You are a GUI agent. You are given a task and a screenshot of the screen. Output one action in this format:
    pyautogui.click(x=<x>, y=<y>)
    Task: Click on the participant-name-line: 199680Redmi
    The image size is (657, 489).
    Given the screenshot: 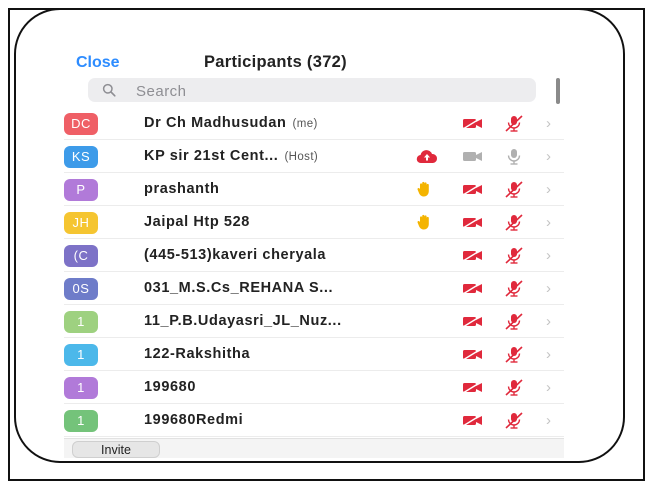 What is the action you would take?
    pyautogui.click(x=193, y=420)
    